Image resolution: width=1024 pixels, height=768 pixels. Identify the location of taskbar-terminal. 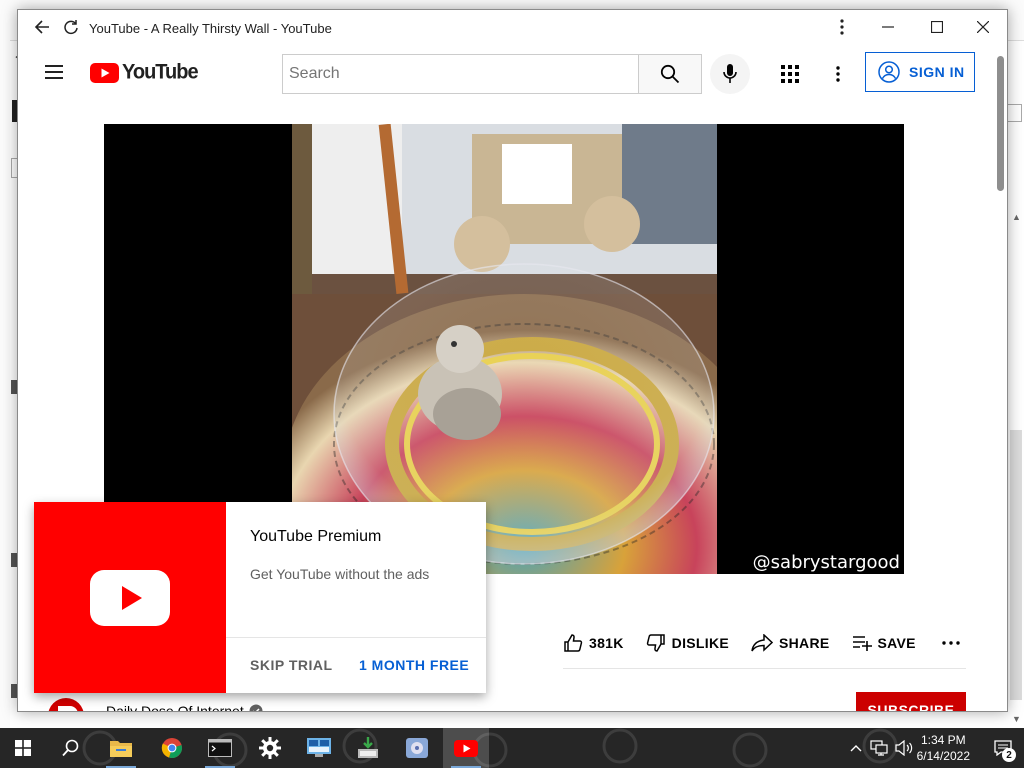
(220, 748).